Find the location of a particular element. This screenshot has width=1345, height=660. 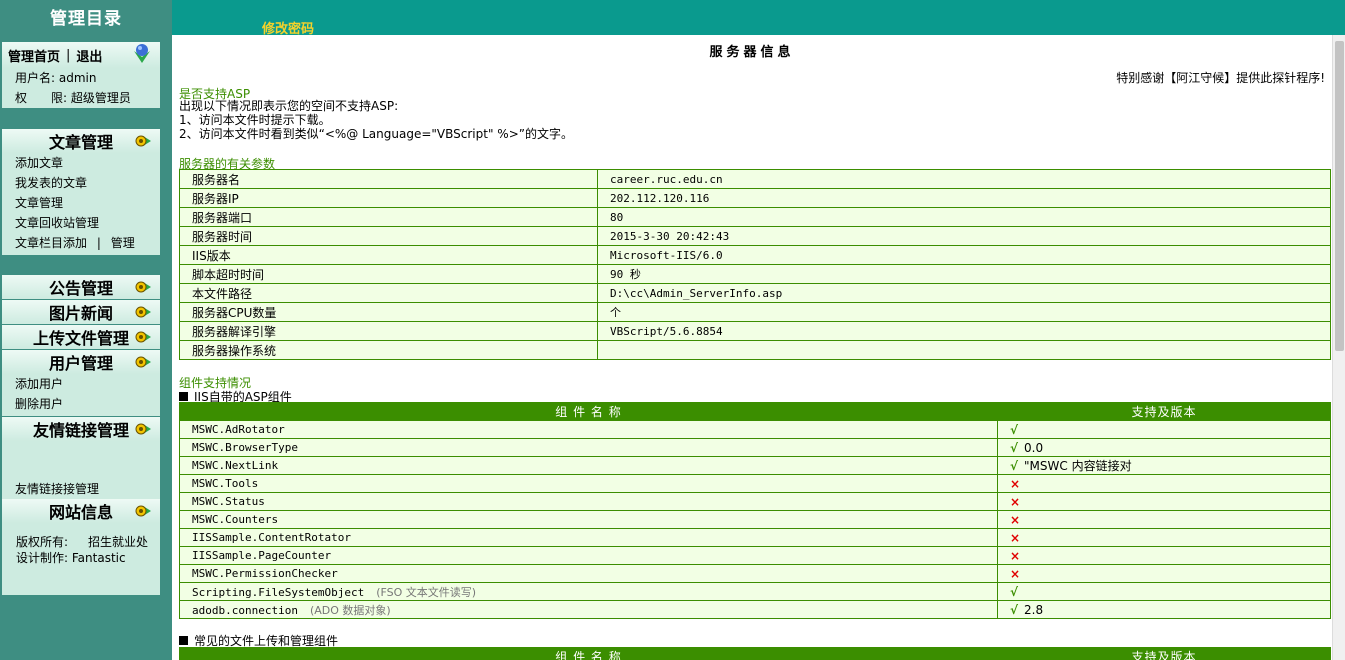

component-row: IISSample.PageCounter × is located at coordinates (755, 555).